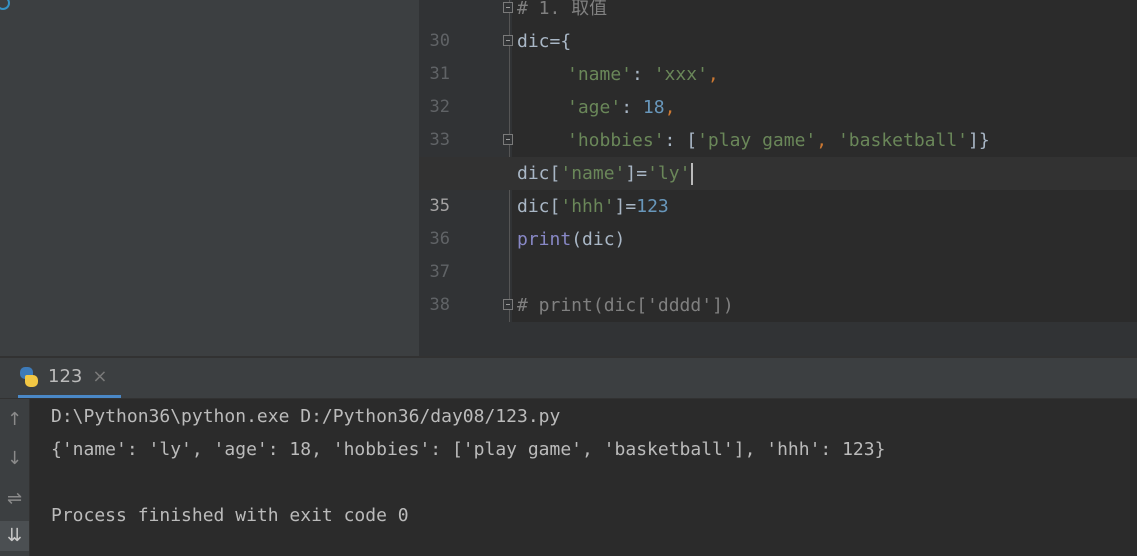 The height and width of the screenshot is (556, 1137). I want to click on python-icon, so click(29, 377).